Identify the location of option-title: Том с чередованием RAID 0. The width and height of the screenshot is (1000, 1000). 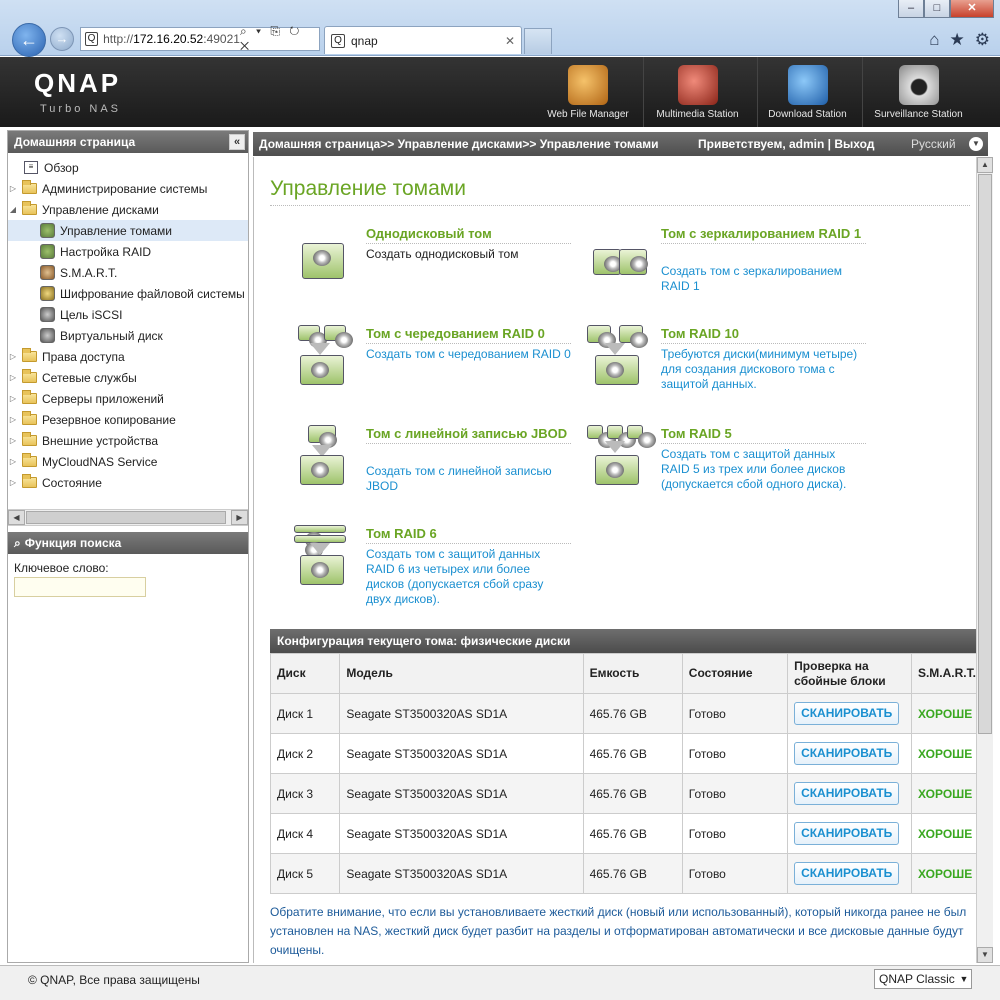
(455, 333).